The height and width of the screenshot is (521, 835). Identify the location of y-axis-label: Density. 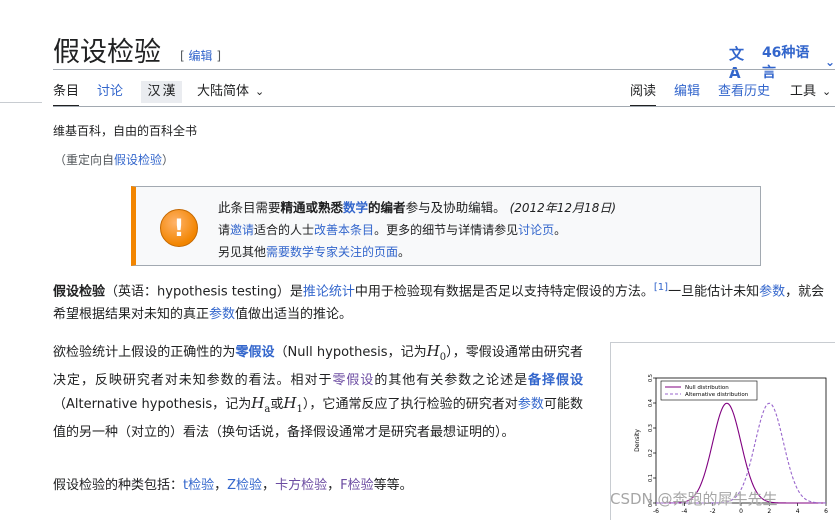
(637, 440).